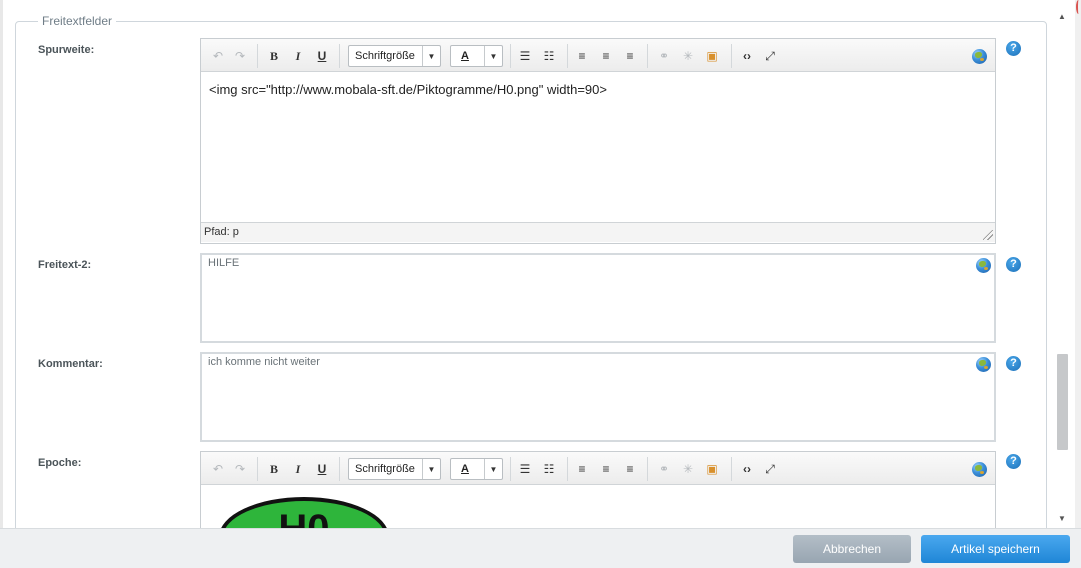 Image resolution: width=1081 pixels, height=568 pixels. What do you see at coordinates (1062, 16) in the screenshot?
I see `scroll-up-icon: ▲` at bounding box center [1062, 16].